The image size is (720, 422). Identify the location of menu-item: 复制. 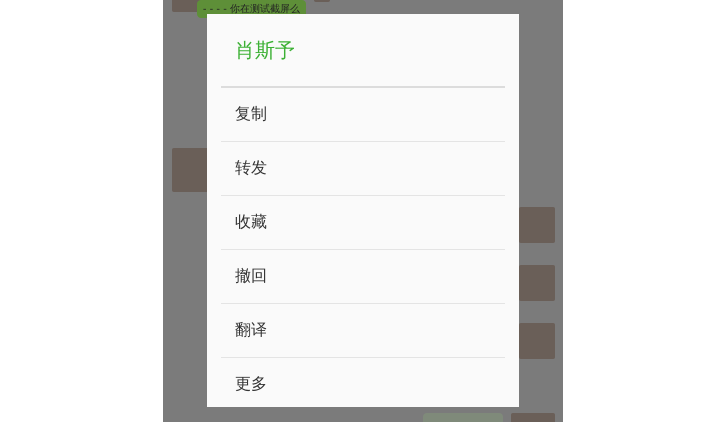
(363, 115).